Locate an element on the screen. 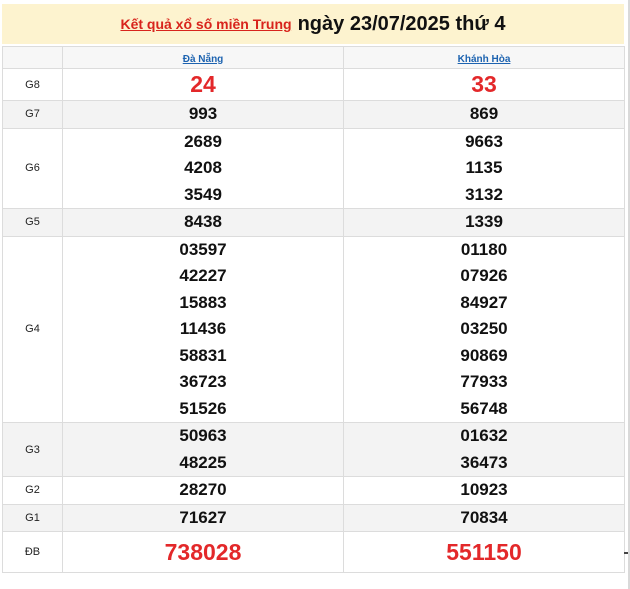  prize-row-g2: G2 28270 10923 is located at coordinates (313, 490).